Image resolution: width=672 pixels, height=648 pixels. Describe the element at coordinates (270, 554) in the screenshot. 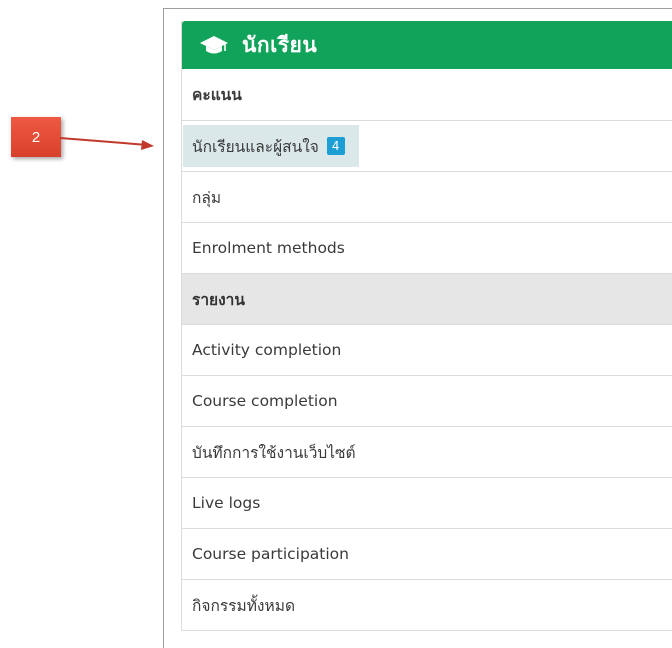

I see `menu-item-label: Course participation` at that location.